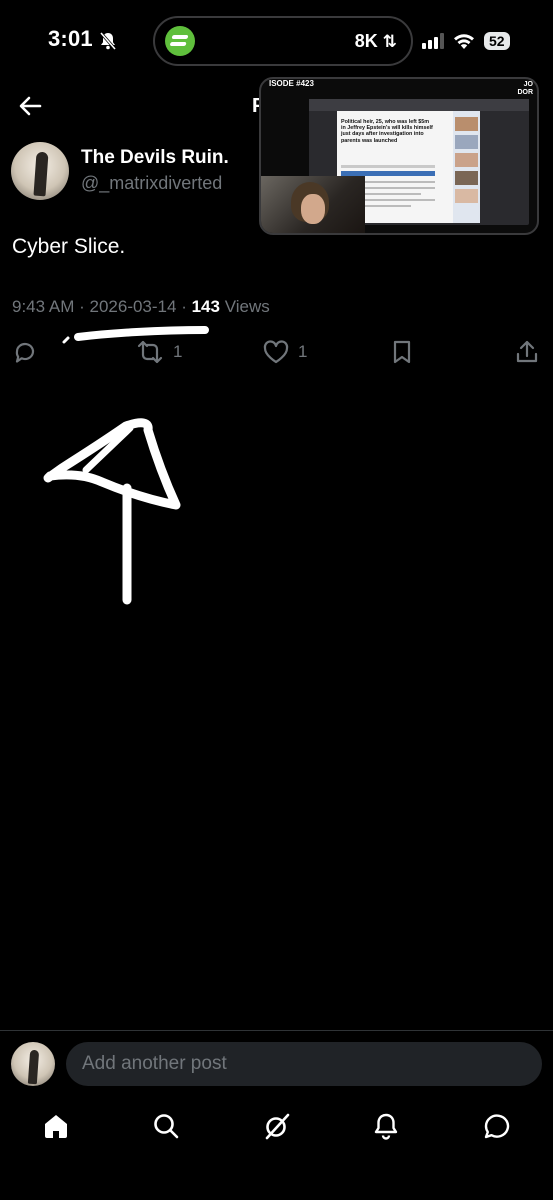  I want to click on tab-grok, so click(277, 1126).